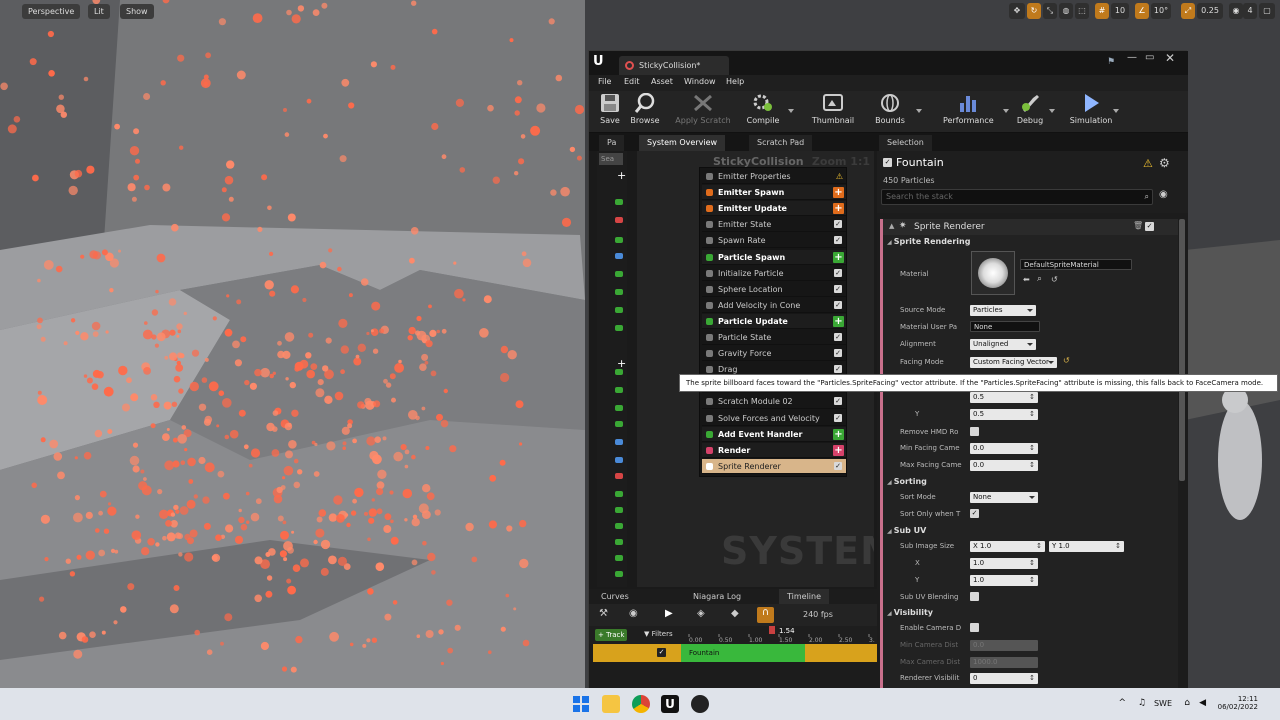 The width and height of the screenshot is (1280, 720). What do you see at coordinates (1163, 194) in the screenshot?
I see `visibility-eye-icon: ◉` at bounding box center [1163, 194].